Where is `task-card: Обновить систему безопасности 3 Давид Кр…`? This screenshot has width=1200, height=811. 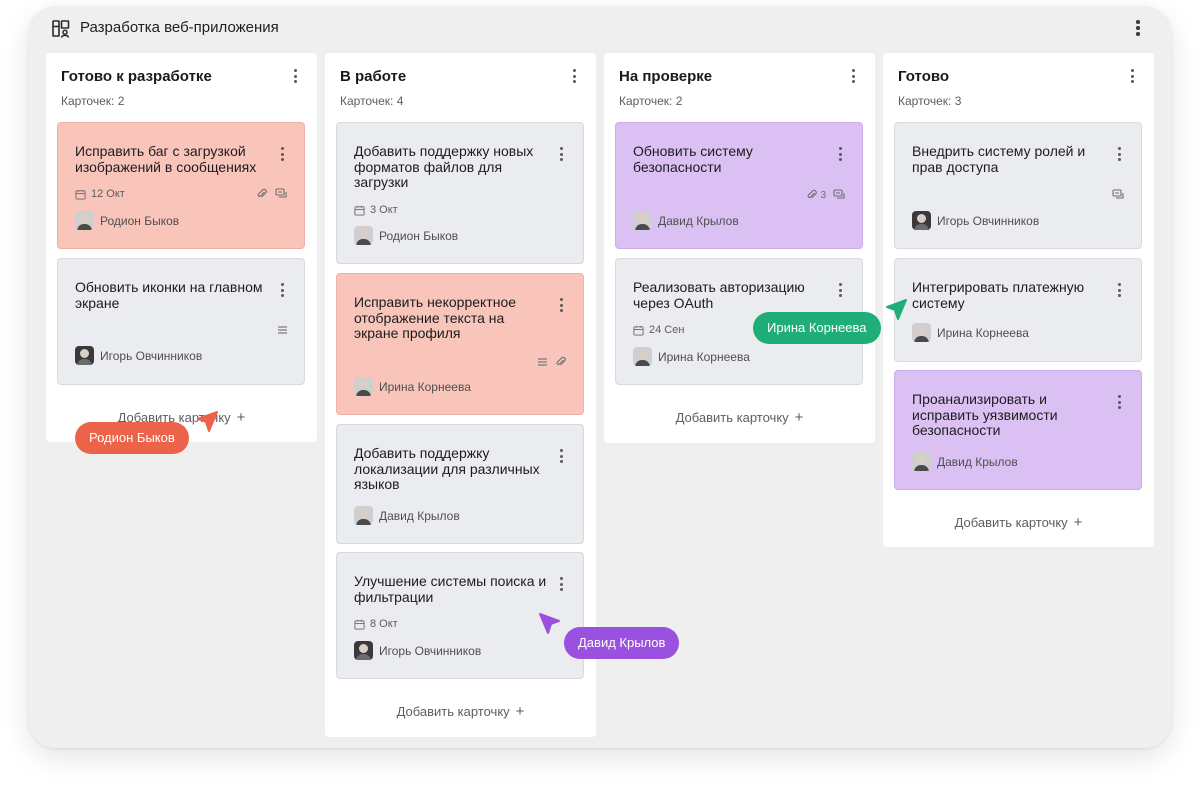
task-card: Обновить систему безопасности 3 Давид Кр… is located at coordinates (739, 185).